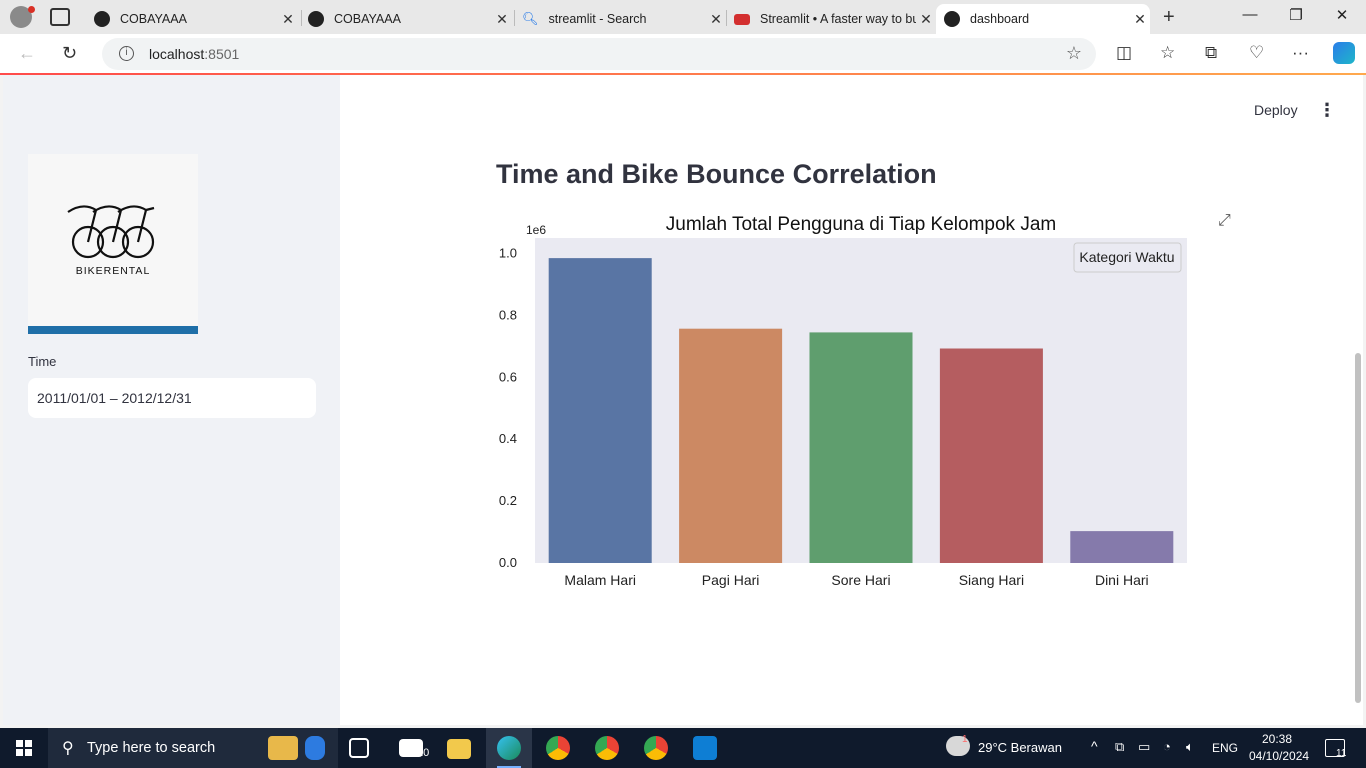 The width and height of the screenshot is (1366, 768). Describe the element at coordinates (599, 54) in the screenshot. I see `address-bar: i localhost:8501 ☆` at that location.